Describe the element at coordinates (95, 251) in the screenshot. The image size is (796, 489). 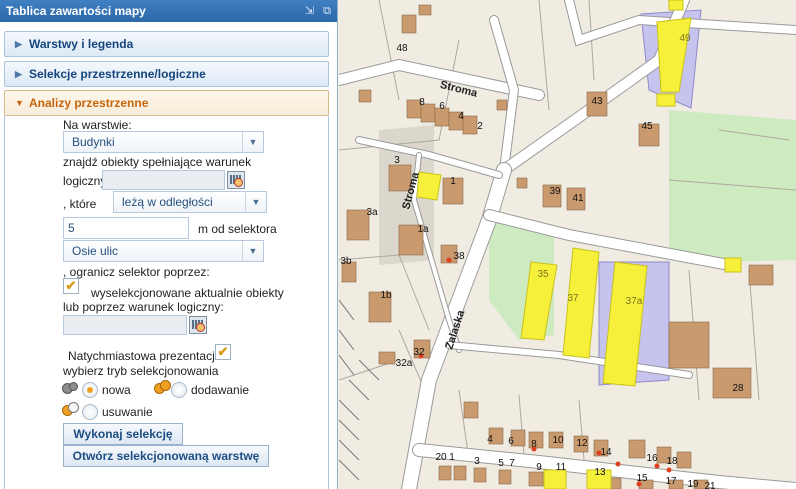
I see `selector-select-value: Osie ulic` at that location.